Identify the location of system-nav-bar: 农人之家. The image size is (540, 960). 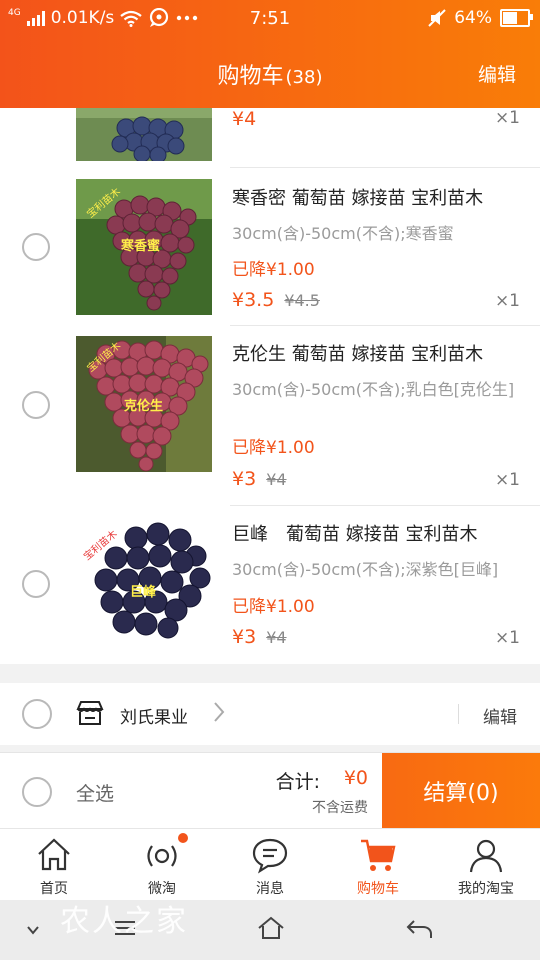
(270, 930).